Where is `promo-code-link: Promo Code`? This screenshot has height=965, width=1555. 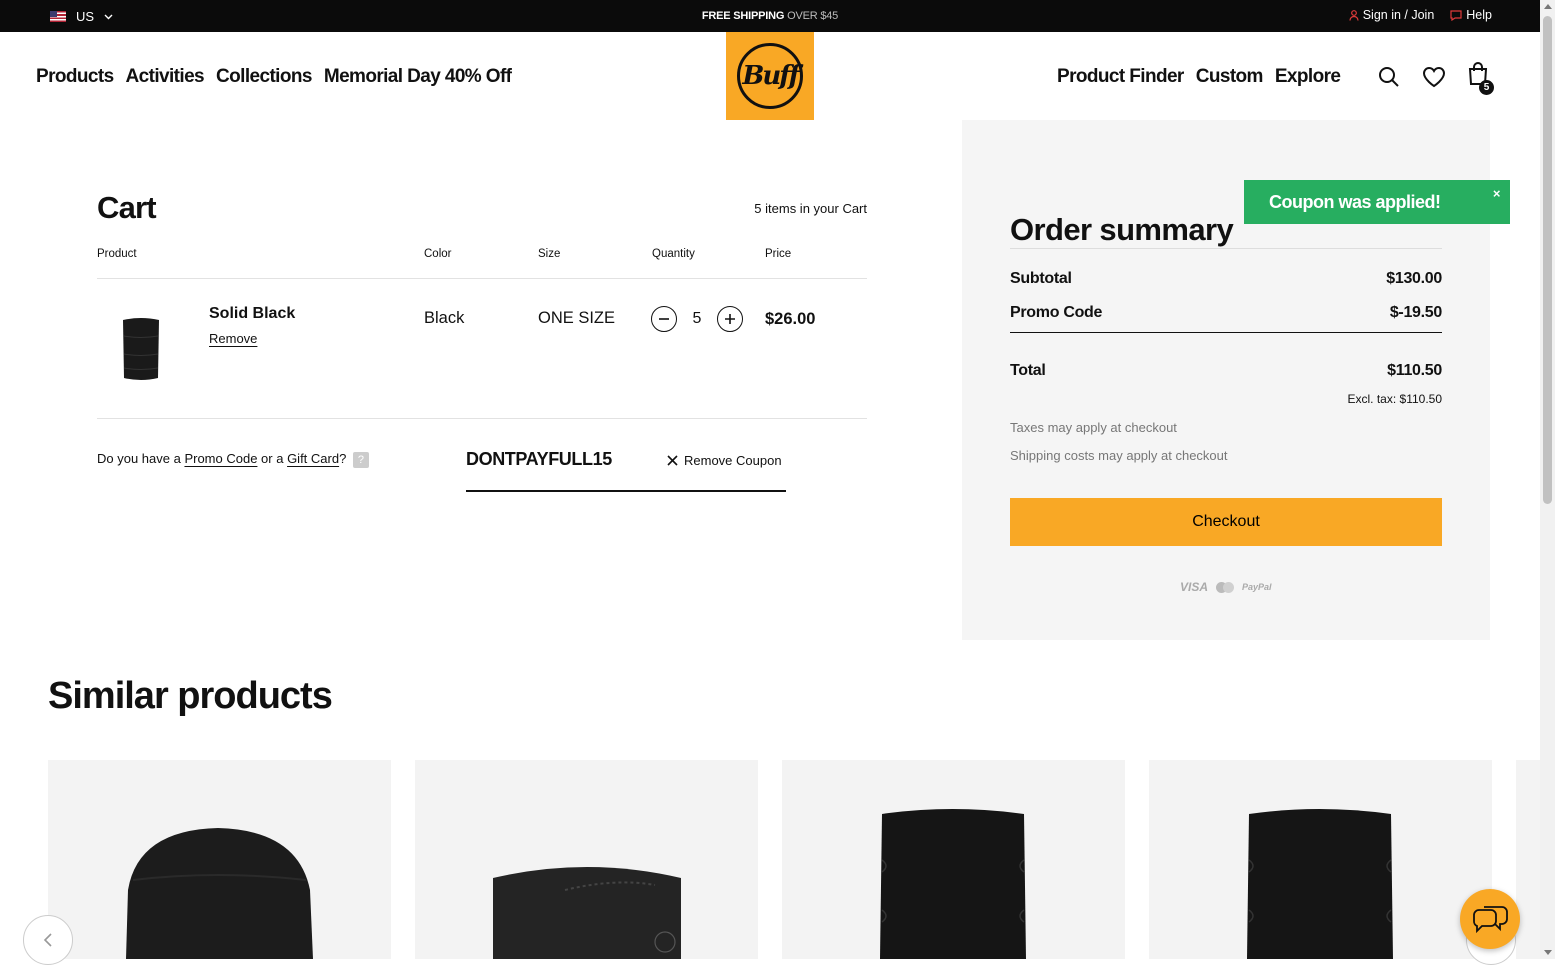
promo-code-link: Promo Code is located at coordinates (220, 458).